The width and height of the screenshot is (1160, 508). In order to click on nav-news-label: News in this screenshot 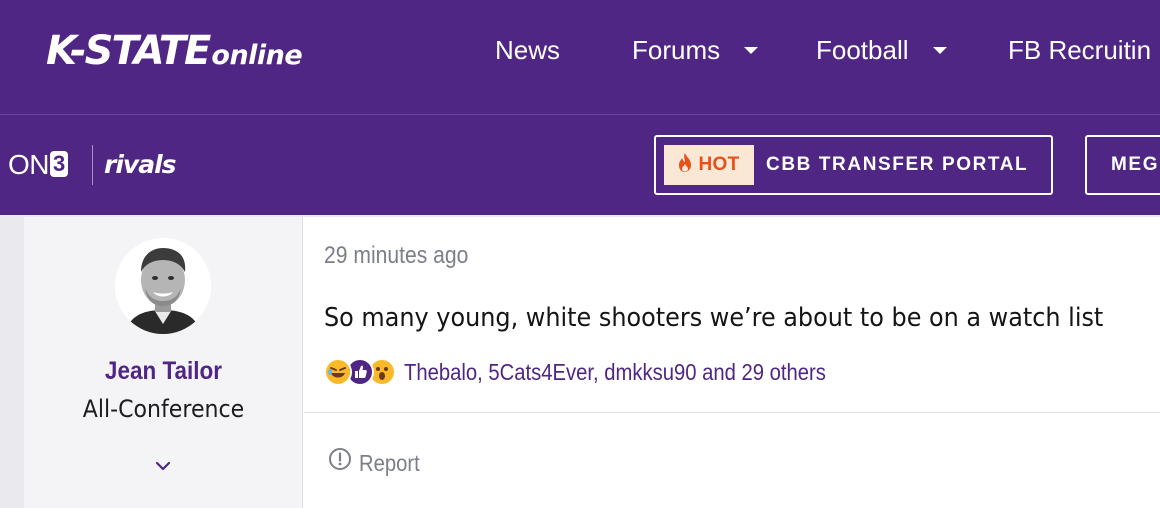, I will do `click(528, 50)`.